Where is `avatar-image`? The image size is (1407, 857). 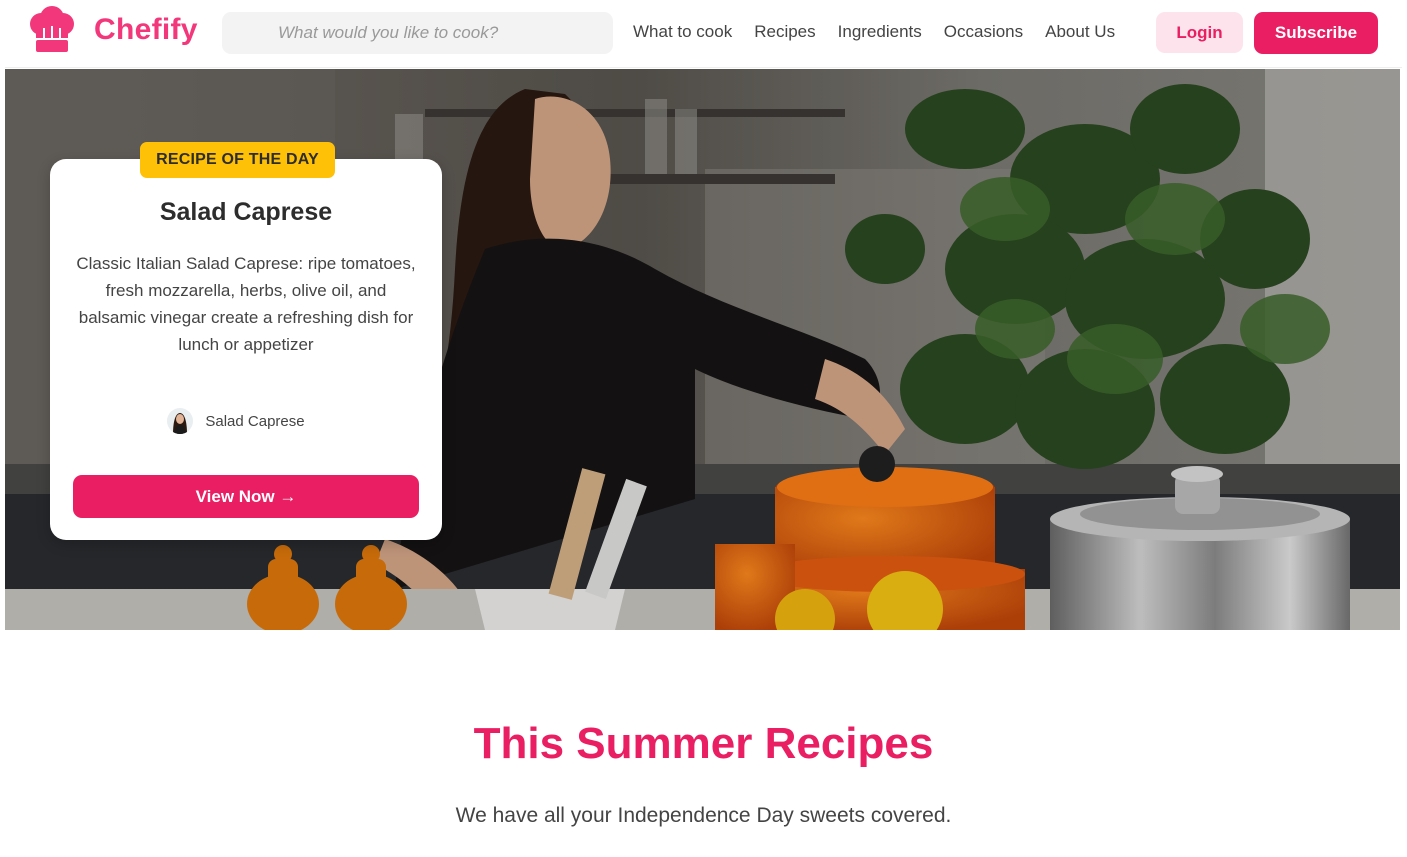
avatar-image is located at coordinates (180, 421).